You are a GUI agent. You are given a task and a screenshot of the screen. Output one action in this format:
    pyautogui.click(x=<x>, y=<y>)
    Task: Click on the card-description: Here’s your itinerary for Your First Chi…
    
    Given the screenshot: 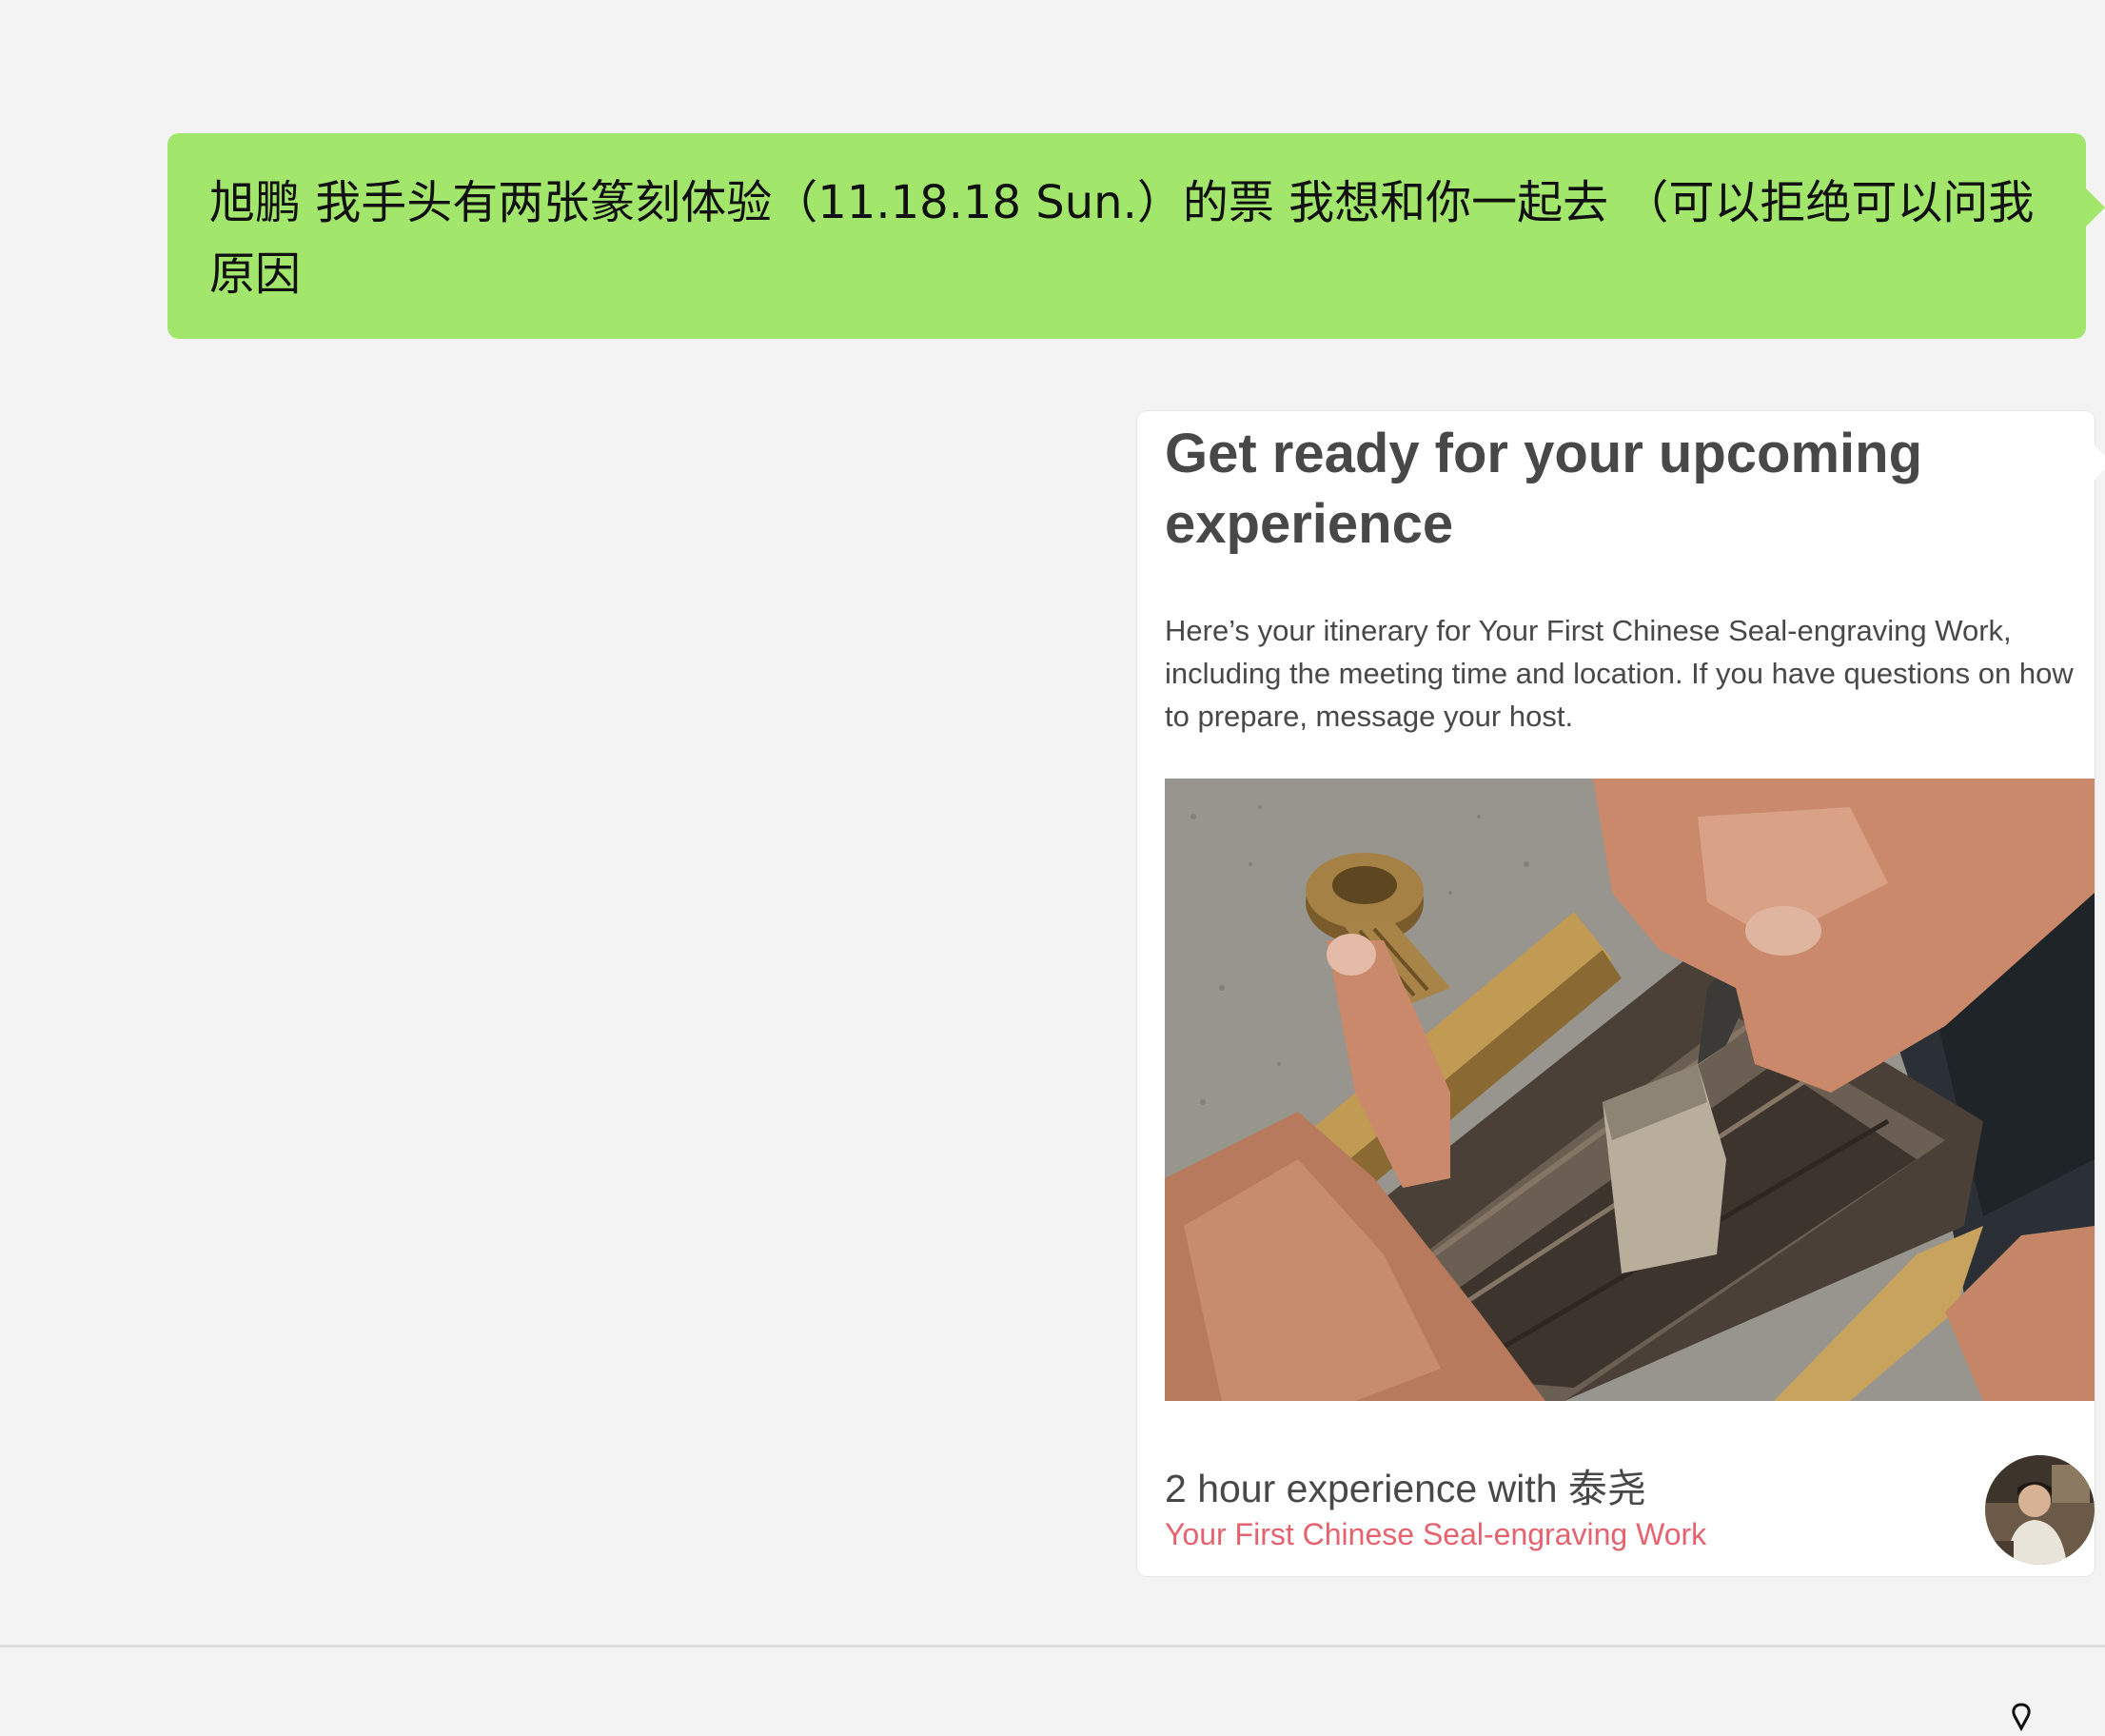 What is the action you would take?
    pyautogui.click(x=1619, y=673)
    